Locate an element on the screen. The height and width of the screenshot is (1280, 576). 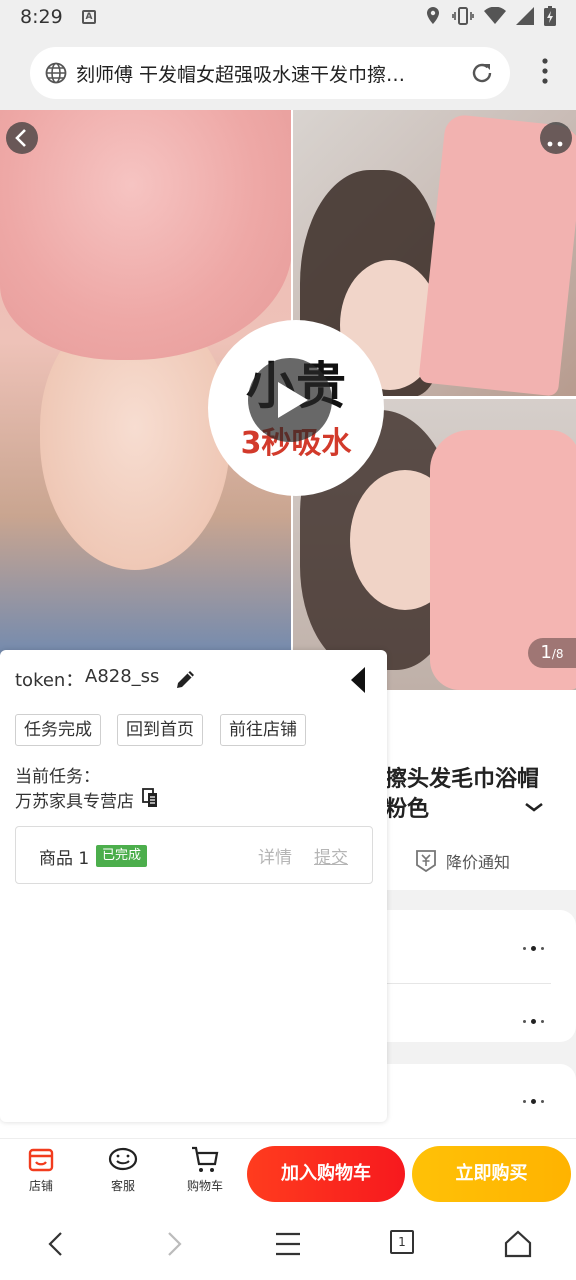
service-label: 客服 is located at coordinates (122, 1186).